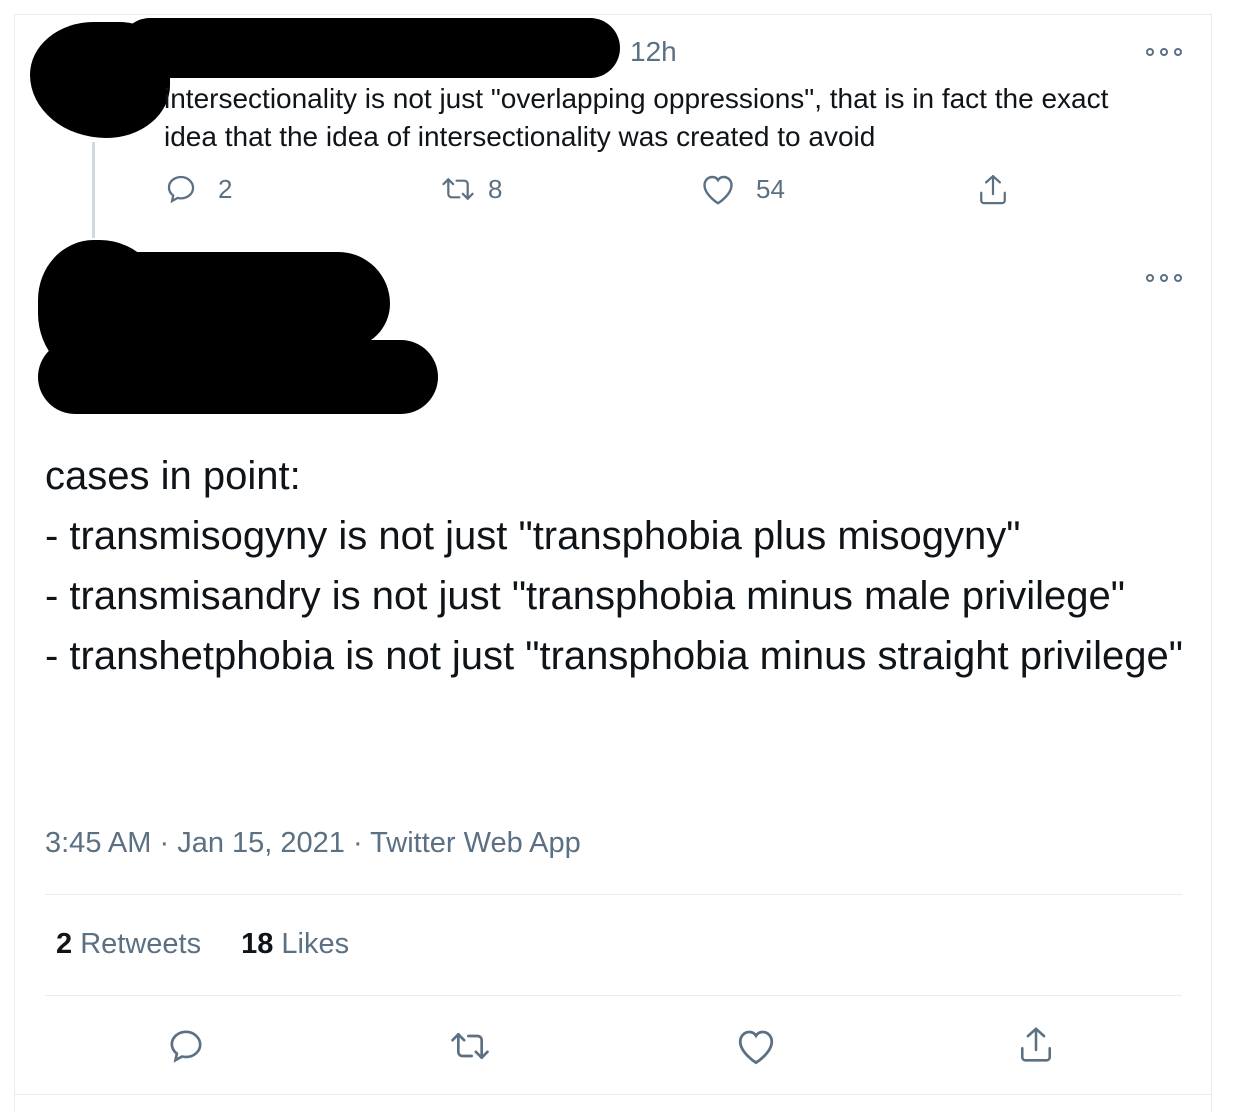 The height and width of the screenshot is (1112, 1238). I want to click on redacted-name-main, so click(240, 300).